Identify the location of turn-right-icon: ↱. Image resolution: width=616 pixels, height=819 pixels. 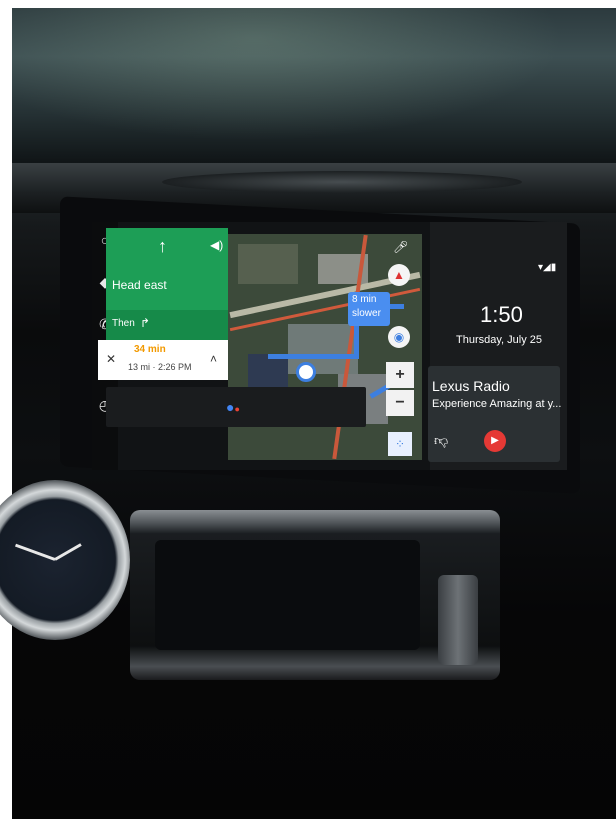
(145, 323).